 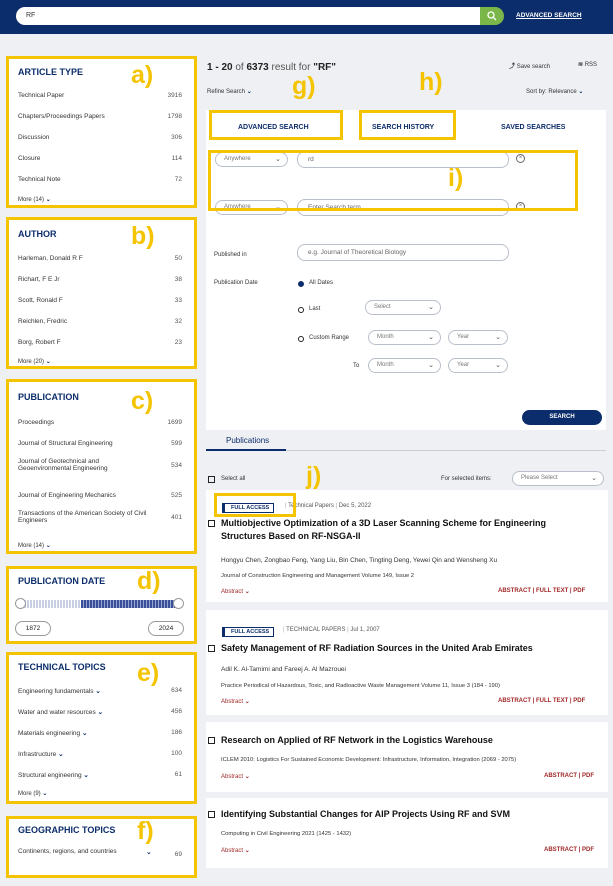 I want to click on tab-publications: Publications, so click(x=247, y=440).